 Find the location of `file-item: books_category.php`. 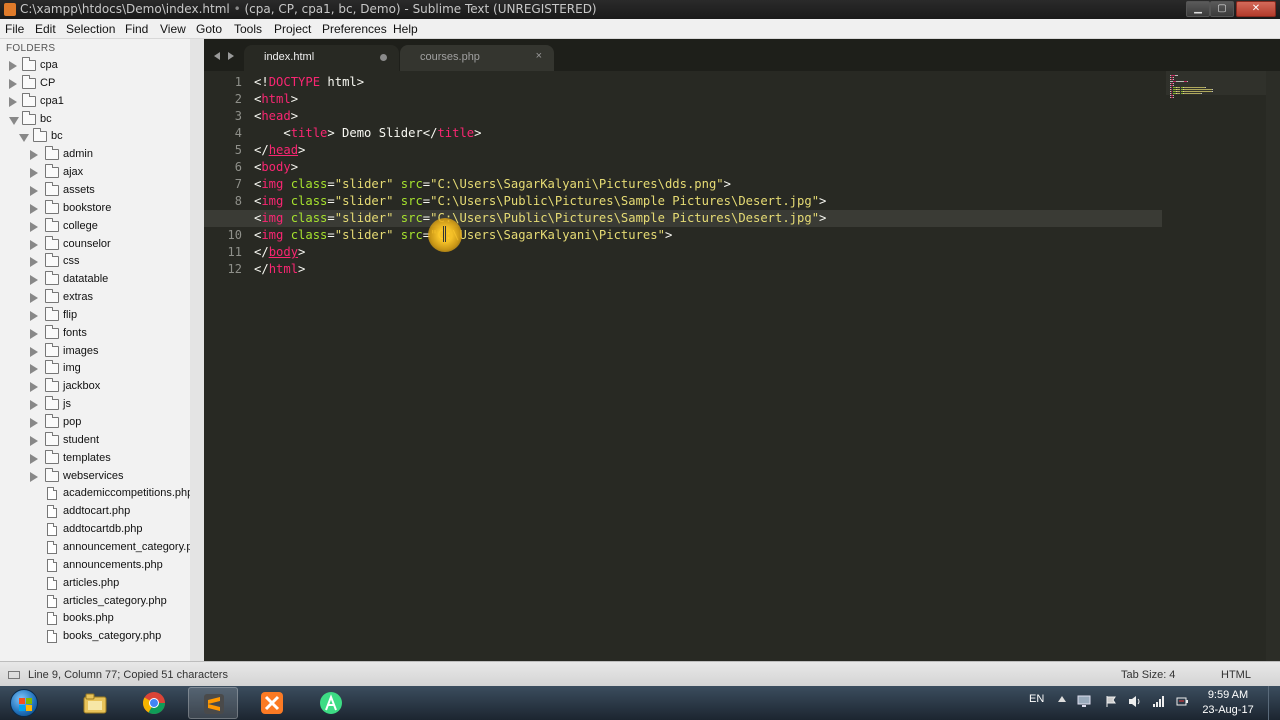

file-item: books_category.php is located at coordinates (95, 637).